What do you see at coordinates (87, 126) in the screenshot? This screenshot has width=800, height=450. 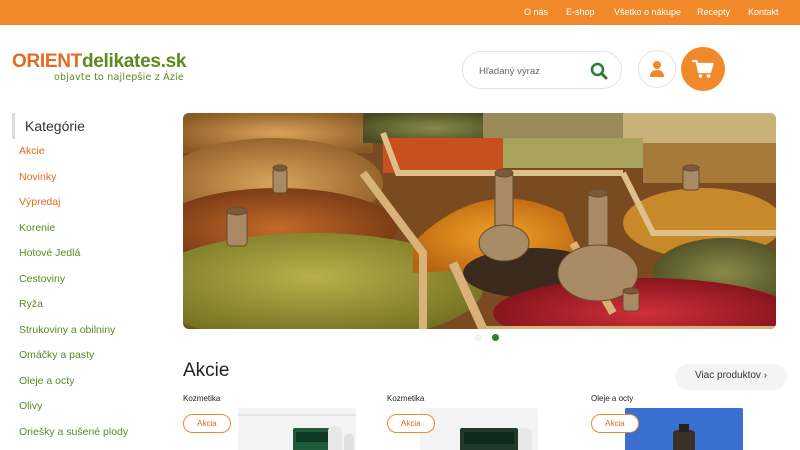 I see `category-title: Kategórie` at bounding box center [87, 126].